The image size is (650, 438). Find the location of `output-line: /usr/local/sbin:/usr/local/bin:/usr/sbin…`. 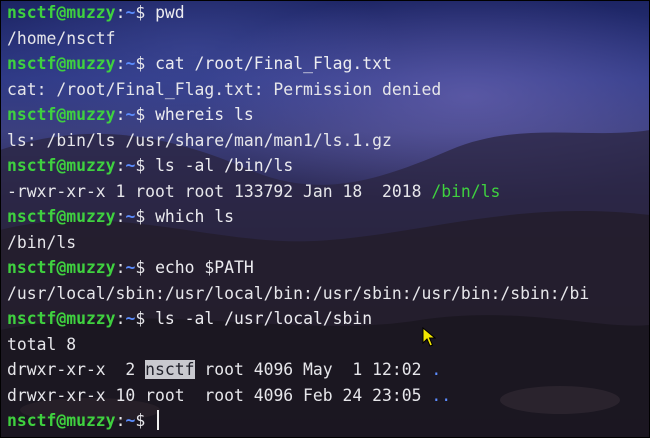

output-line: /usr/local/sbin:/usr/local/bin:/usr/sbin… is located at coordinates (328, 294).